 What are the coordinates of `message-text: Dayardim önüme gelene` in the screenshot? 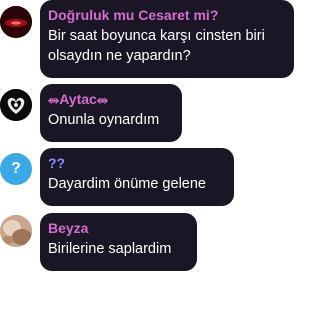 It's located at (127, 184).